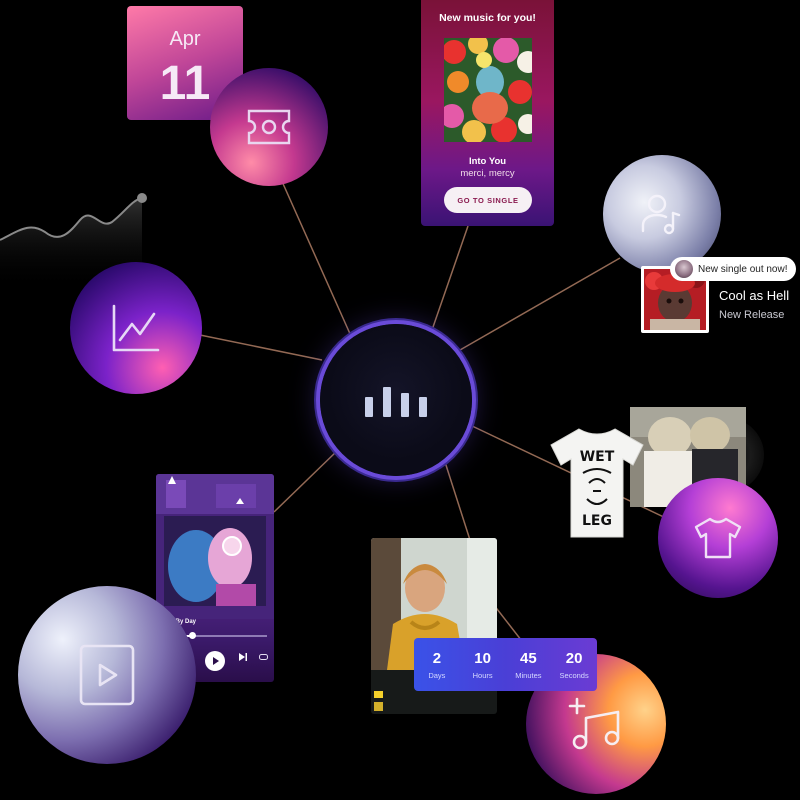 This screenshot has width=800, height=800. I want to click on channel-avatar, so click(378, 694).